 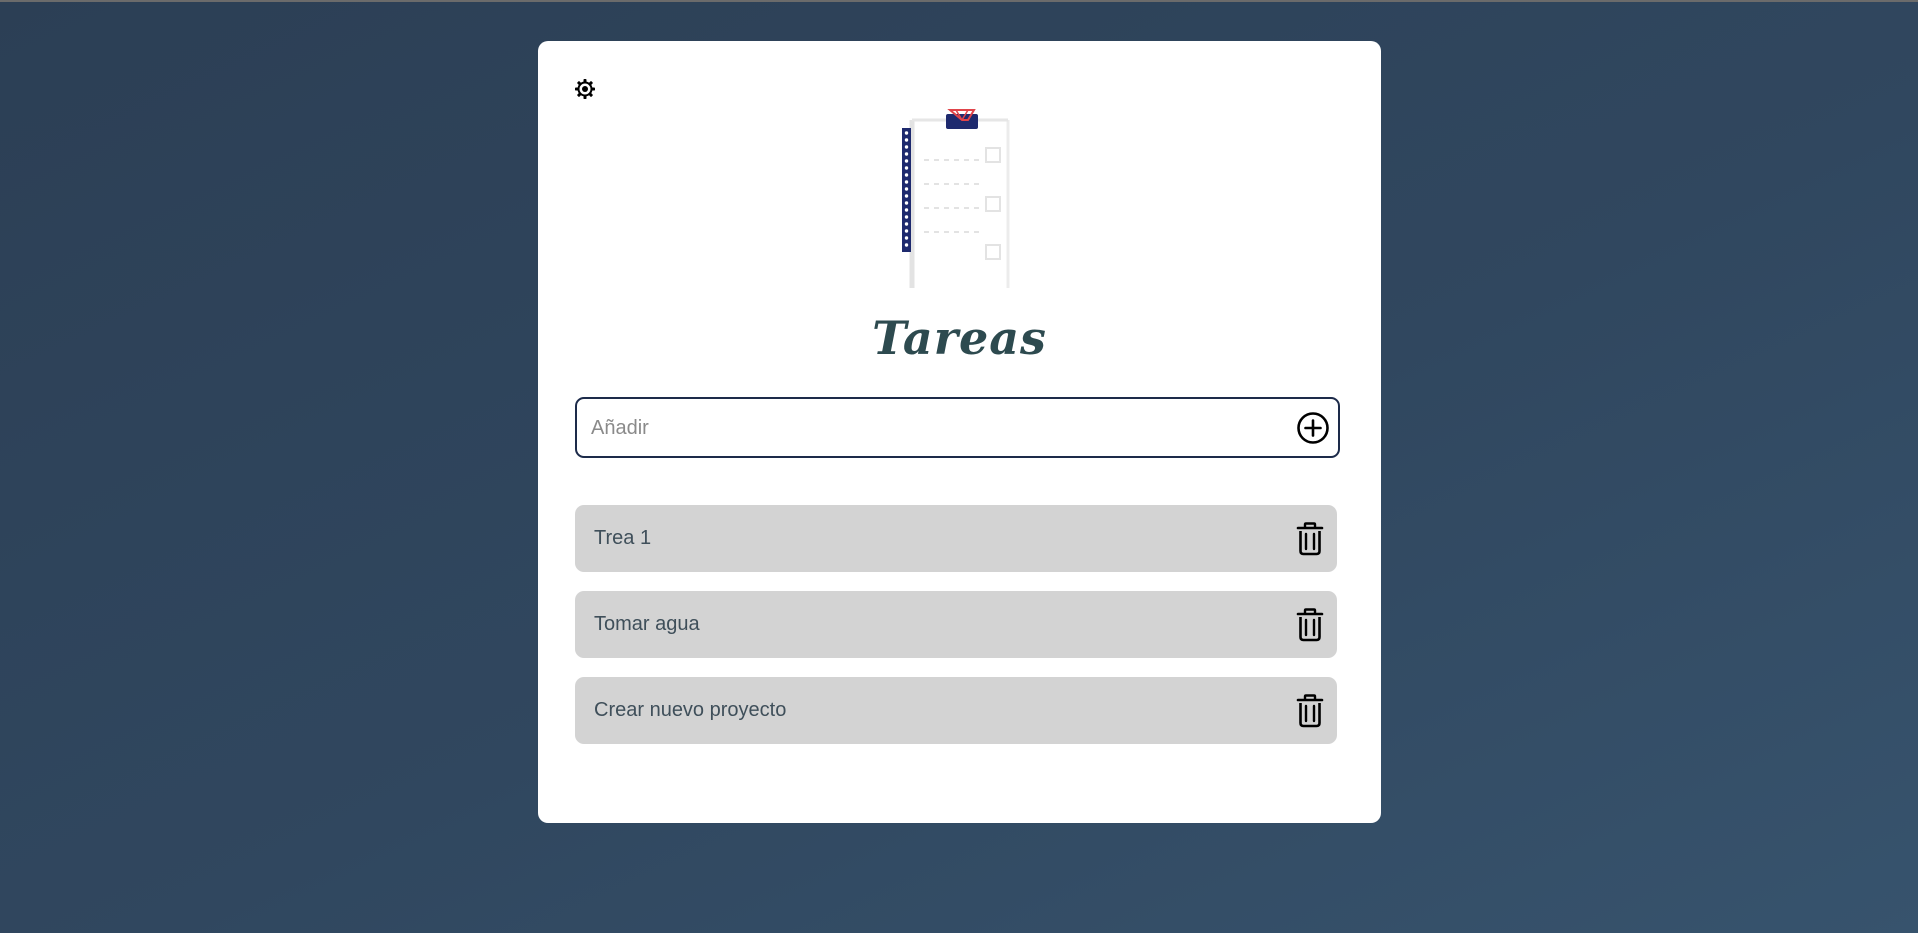 What do you see at coordinates (931, 428) in the screenshot?
I see `add-task-input` at bounding box center [931, 428].